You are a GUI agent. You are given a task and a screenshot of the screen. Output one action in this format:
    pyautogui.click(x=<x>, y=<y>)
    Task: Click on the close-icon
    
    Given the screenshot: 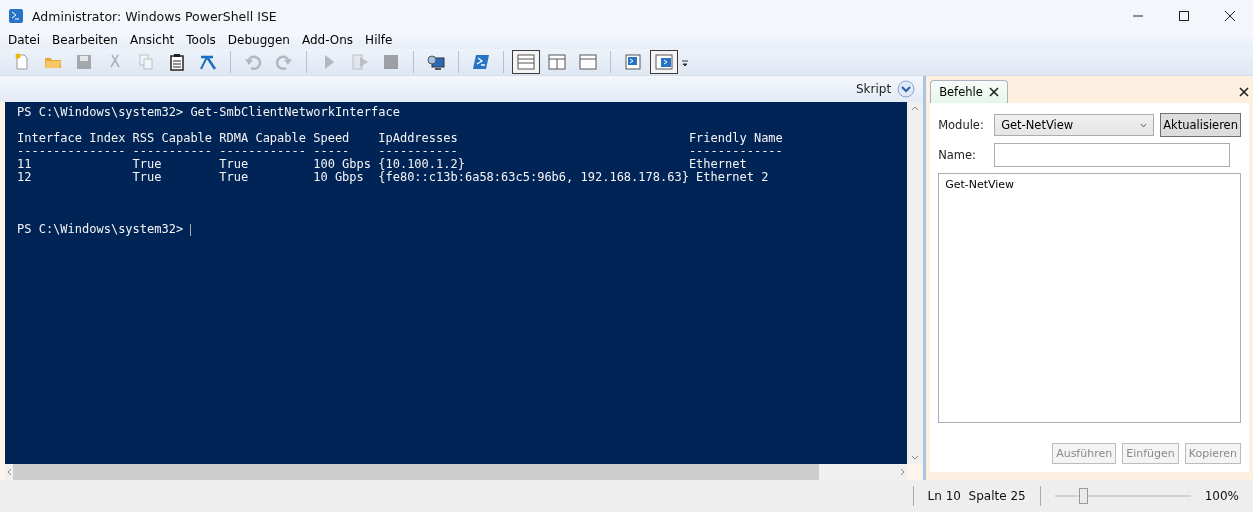 What is the action you would take?
    pyautogui.click(x=1230, y=16)
    